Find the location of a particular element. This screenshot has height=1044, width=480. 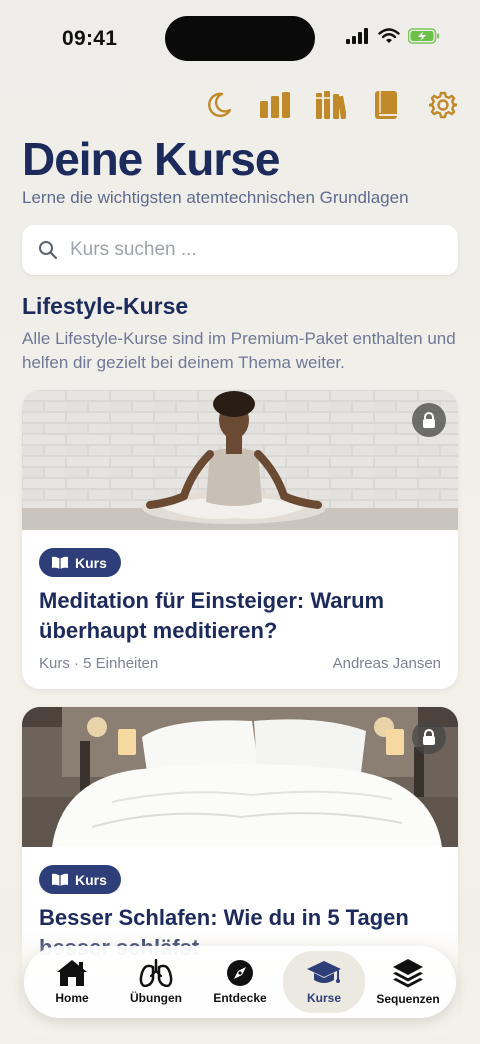

library-icon is located at coordinates (331, 105).